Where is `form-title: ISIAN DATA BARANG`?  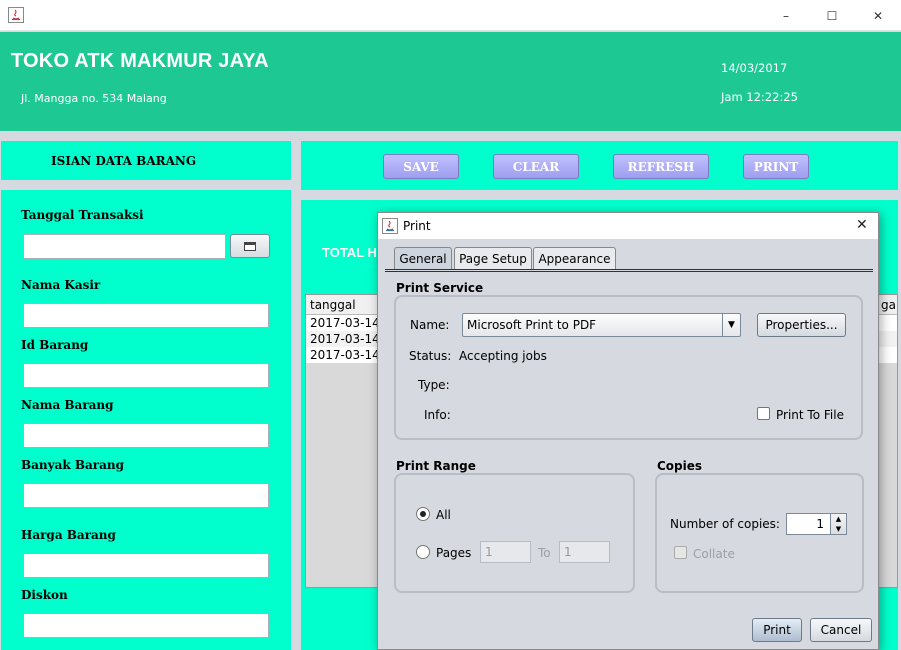
form-title: ISIAN DATA BARANG is located at coordinates (124, 161).